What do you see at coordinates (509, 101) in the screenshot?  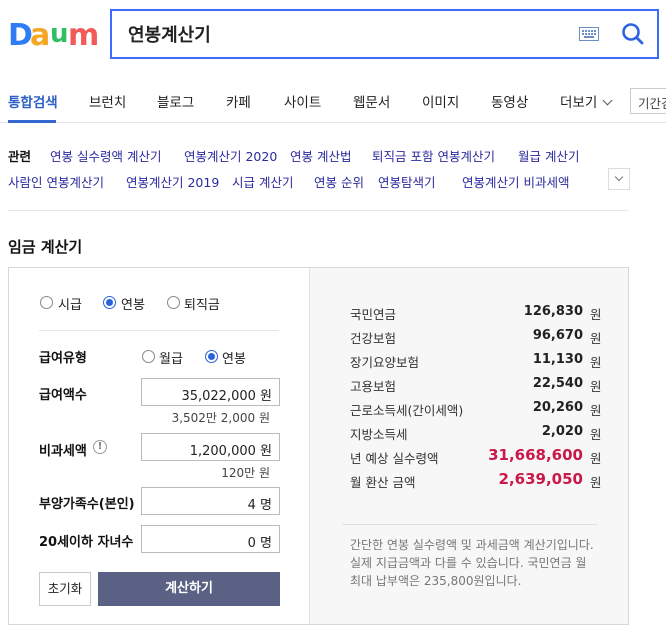 I see `tab-video: 동영상` at bounding box center [509, 101].